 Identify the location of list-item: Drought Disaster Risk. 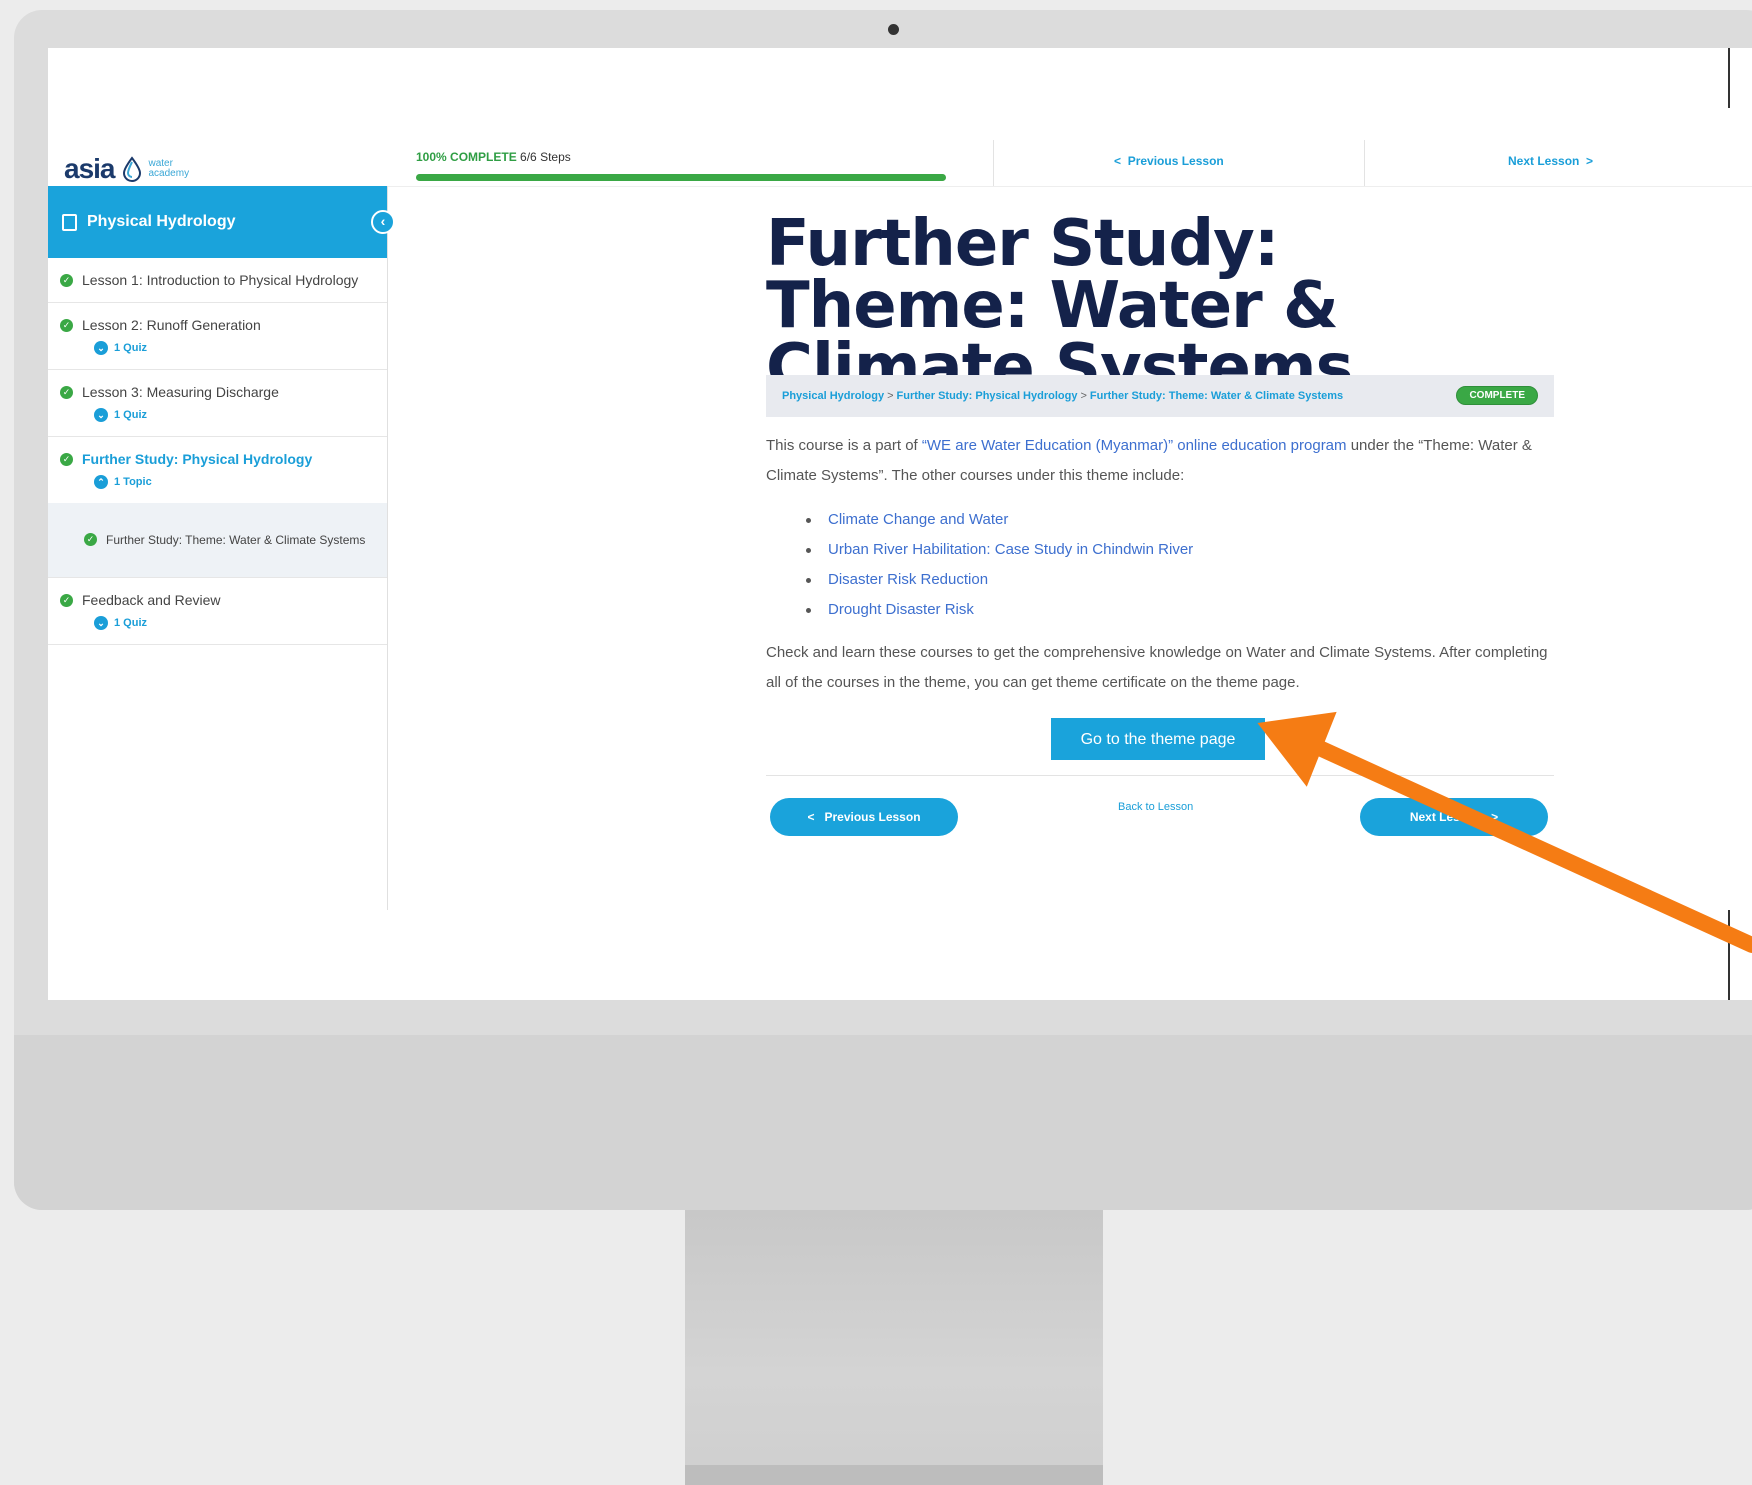
(999, 610).